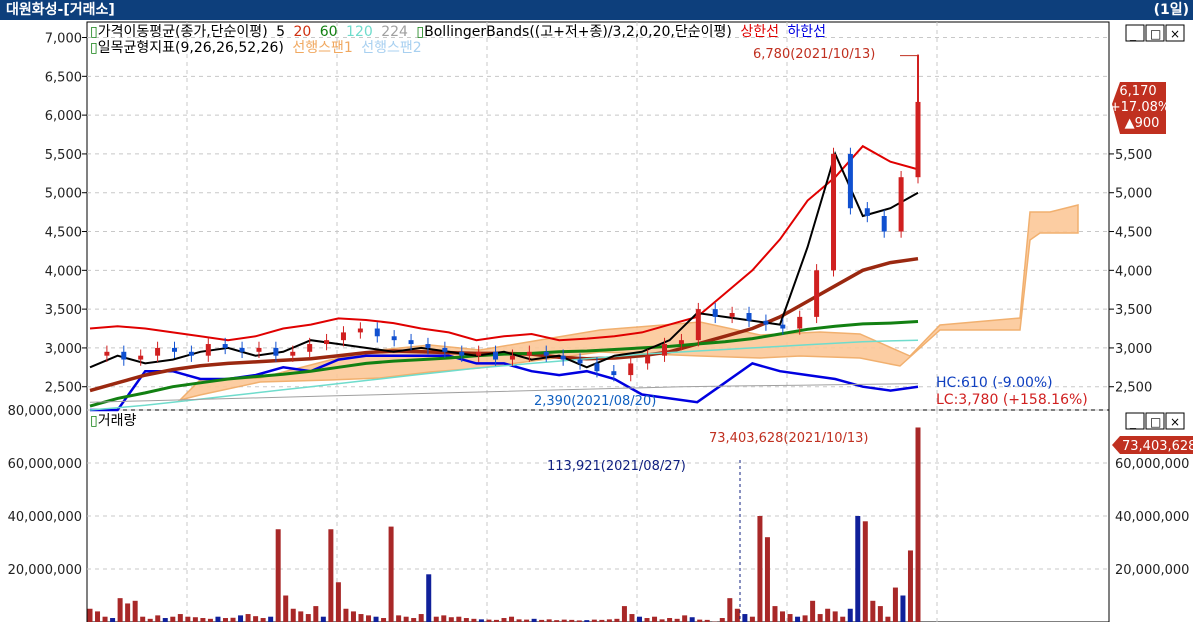  I want to click on right-tick-label: 4,000, so click(1133, 271).